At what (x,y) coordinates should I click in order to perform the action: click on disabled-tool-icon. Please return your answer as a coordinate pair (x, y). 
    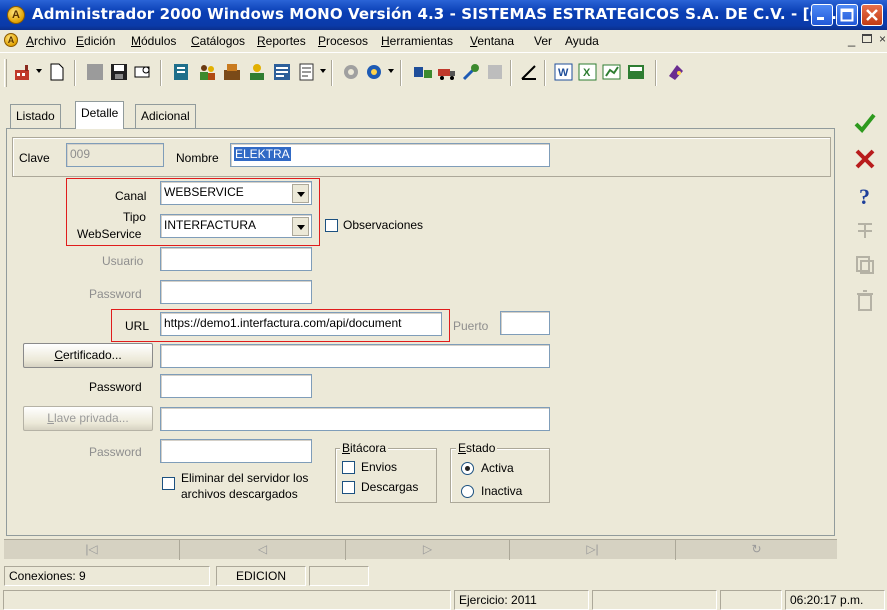
    Looking at the image, I should click on (495, 72).